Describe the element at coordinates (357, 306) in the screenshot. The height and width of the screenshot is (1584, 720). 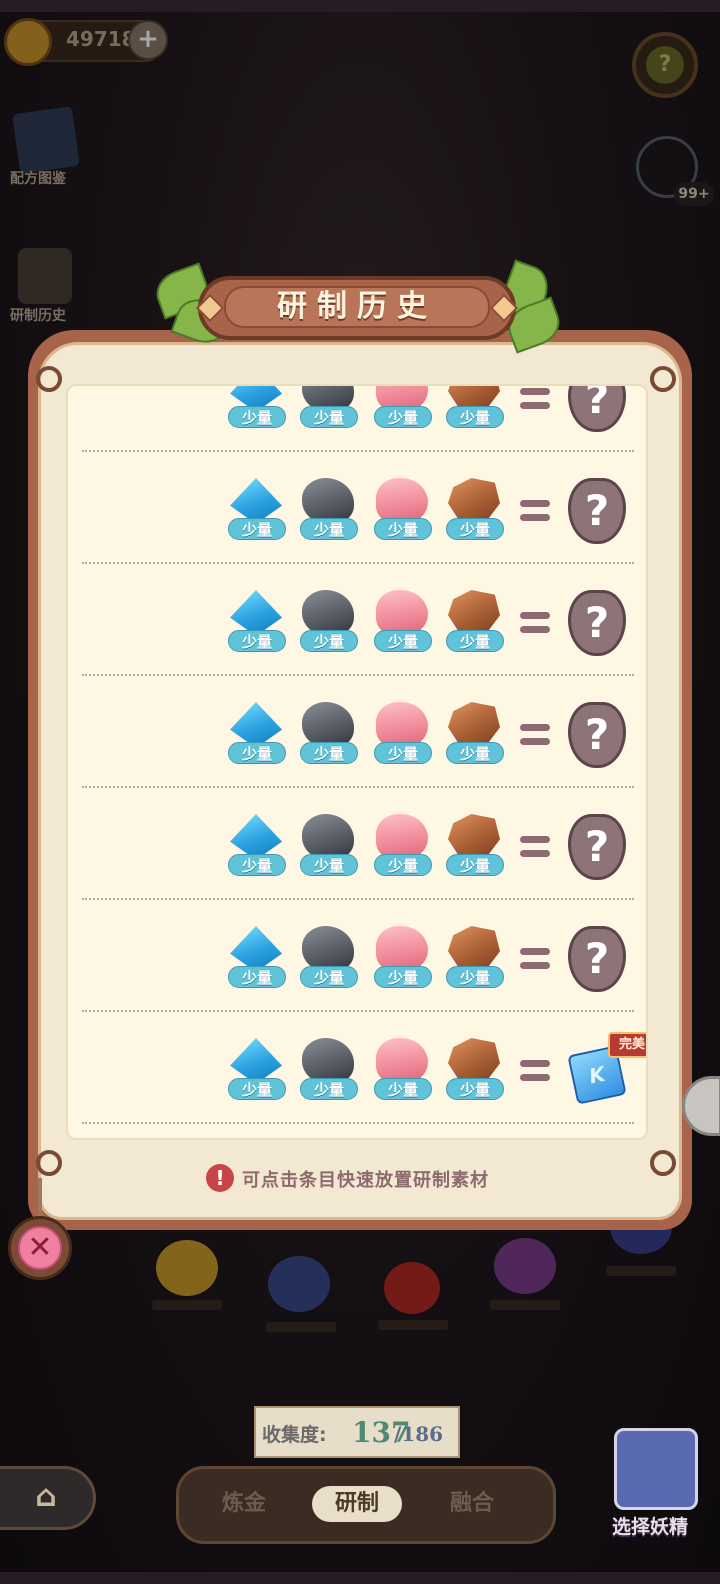
I see `panel-title: 研制历史` at that location.